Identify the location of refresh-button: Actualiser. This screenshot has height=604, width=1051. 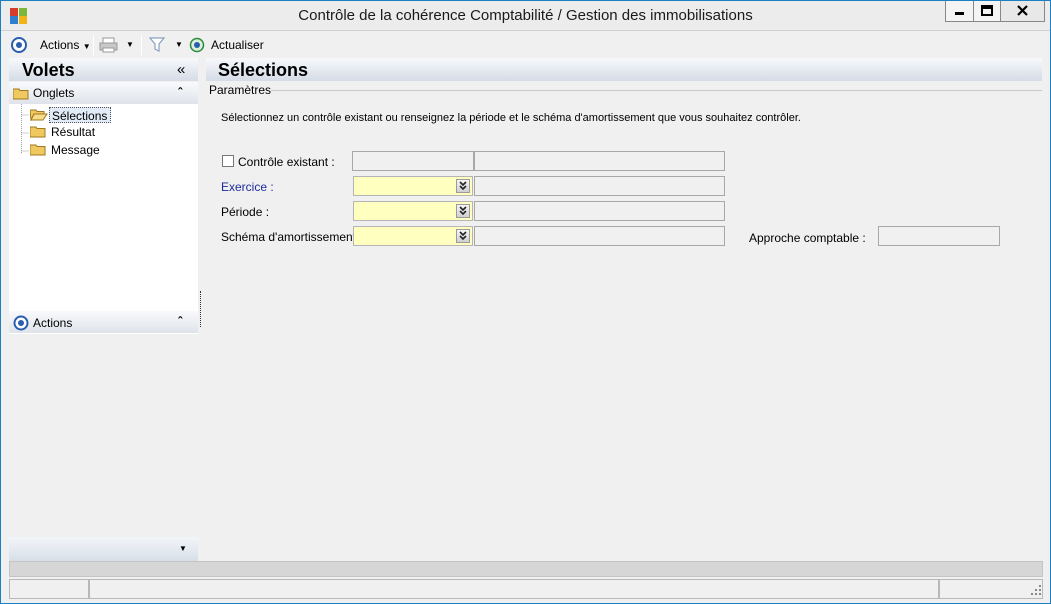
(237, 45).